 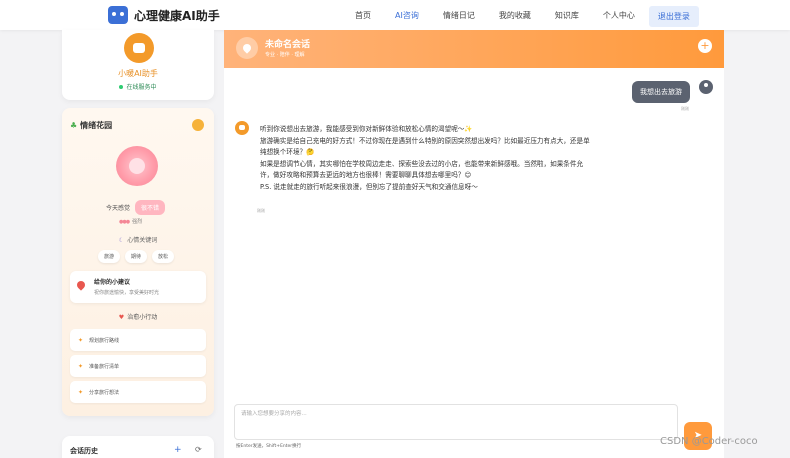 What do you see at coordinates (705, 46) in the screenshot?
I see `add-chat-button: +` at bounding box center [705, 46].